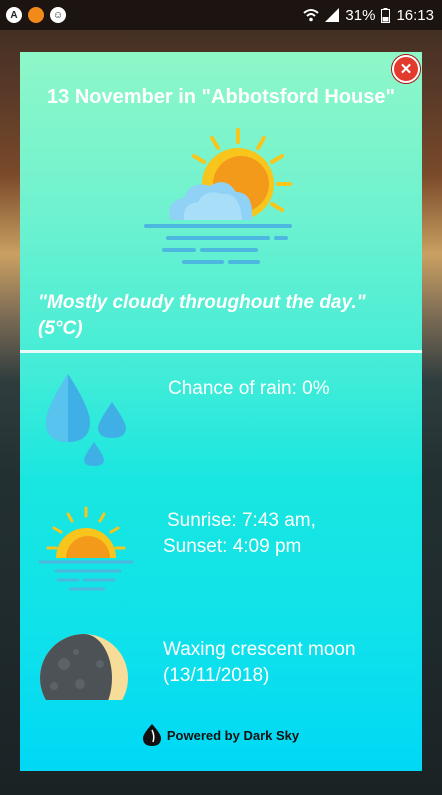 The height and width of the screenshot is (795, 442). What do you see at coordinates (216, 675) in the screenshot?
I see `moon-date: (13/11/2018)` at bounding box center [216, 675].